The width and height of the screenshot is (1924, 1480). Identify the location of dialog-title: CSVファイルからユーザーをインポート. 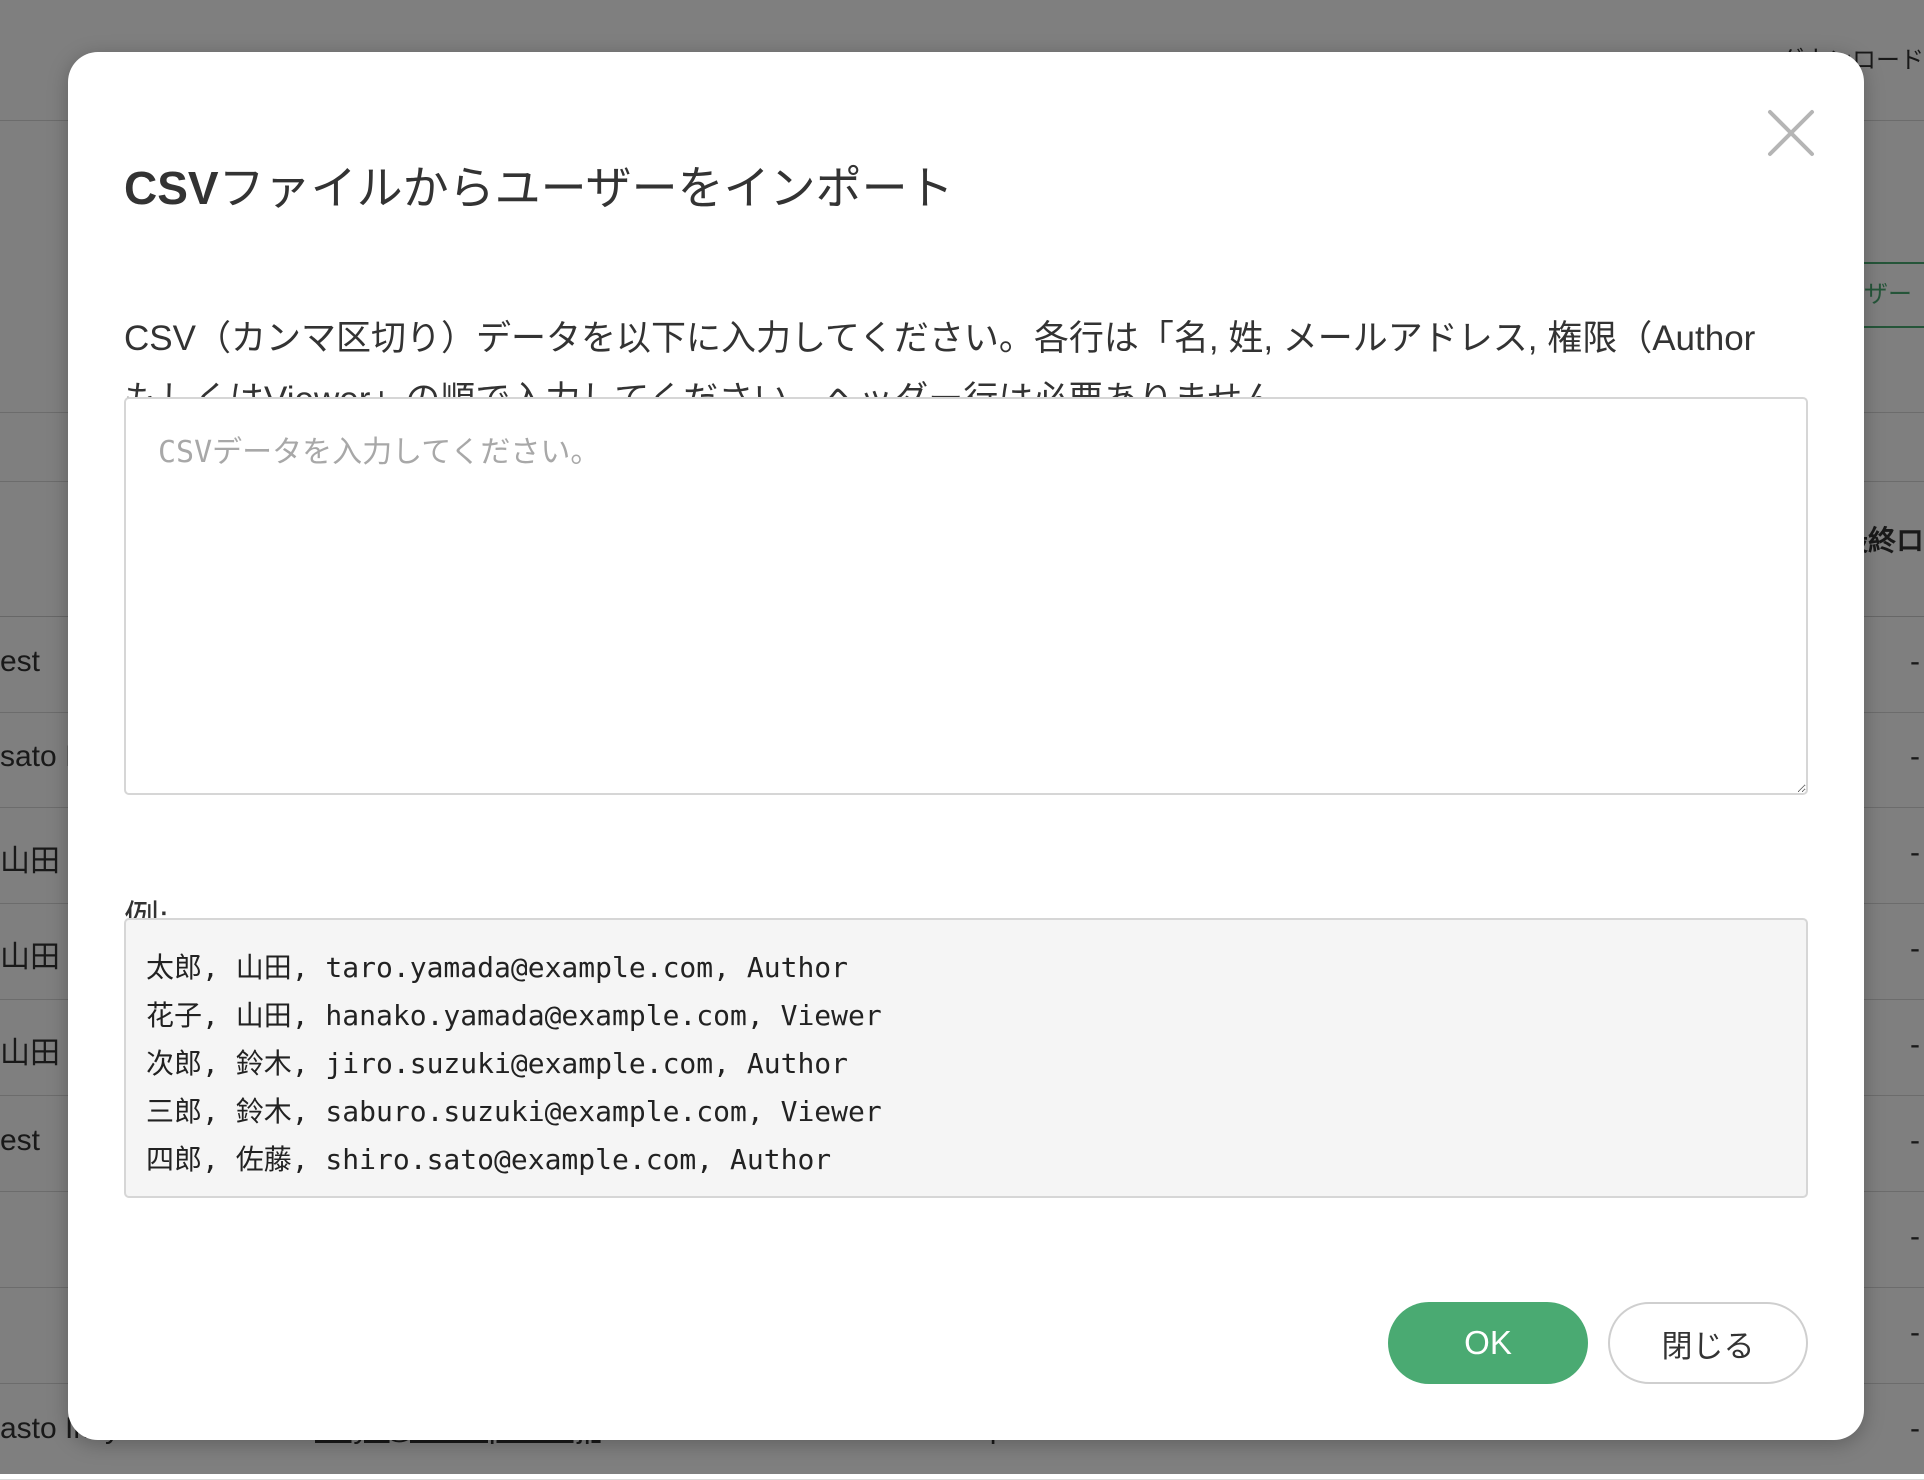
(539, 188).